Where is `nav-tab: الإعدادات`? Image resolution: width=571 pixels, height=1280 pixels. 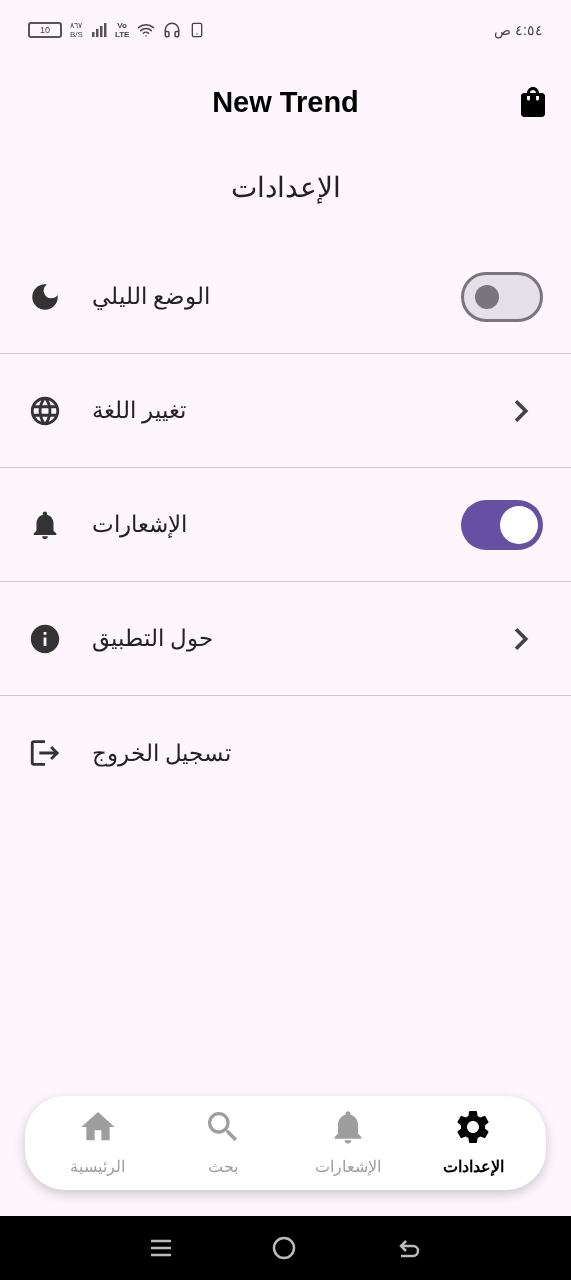
nav-tab: الإعدادات is located at coordinates (473, 1143).